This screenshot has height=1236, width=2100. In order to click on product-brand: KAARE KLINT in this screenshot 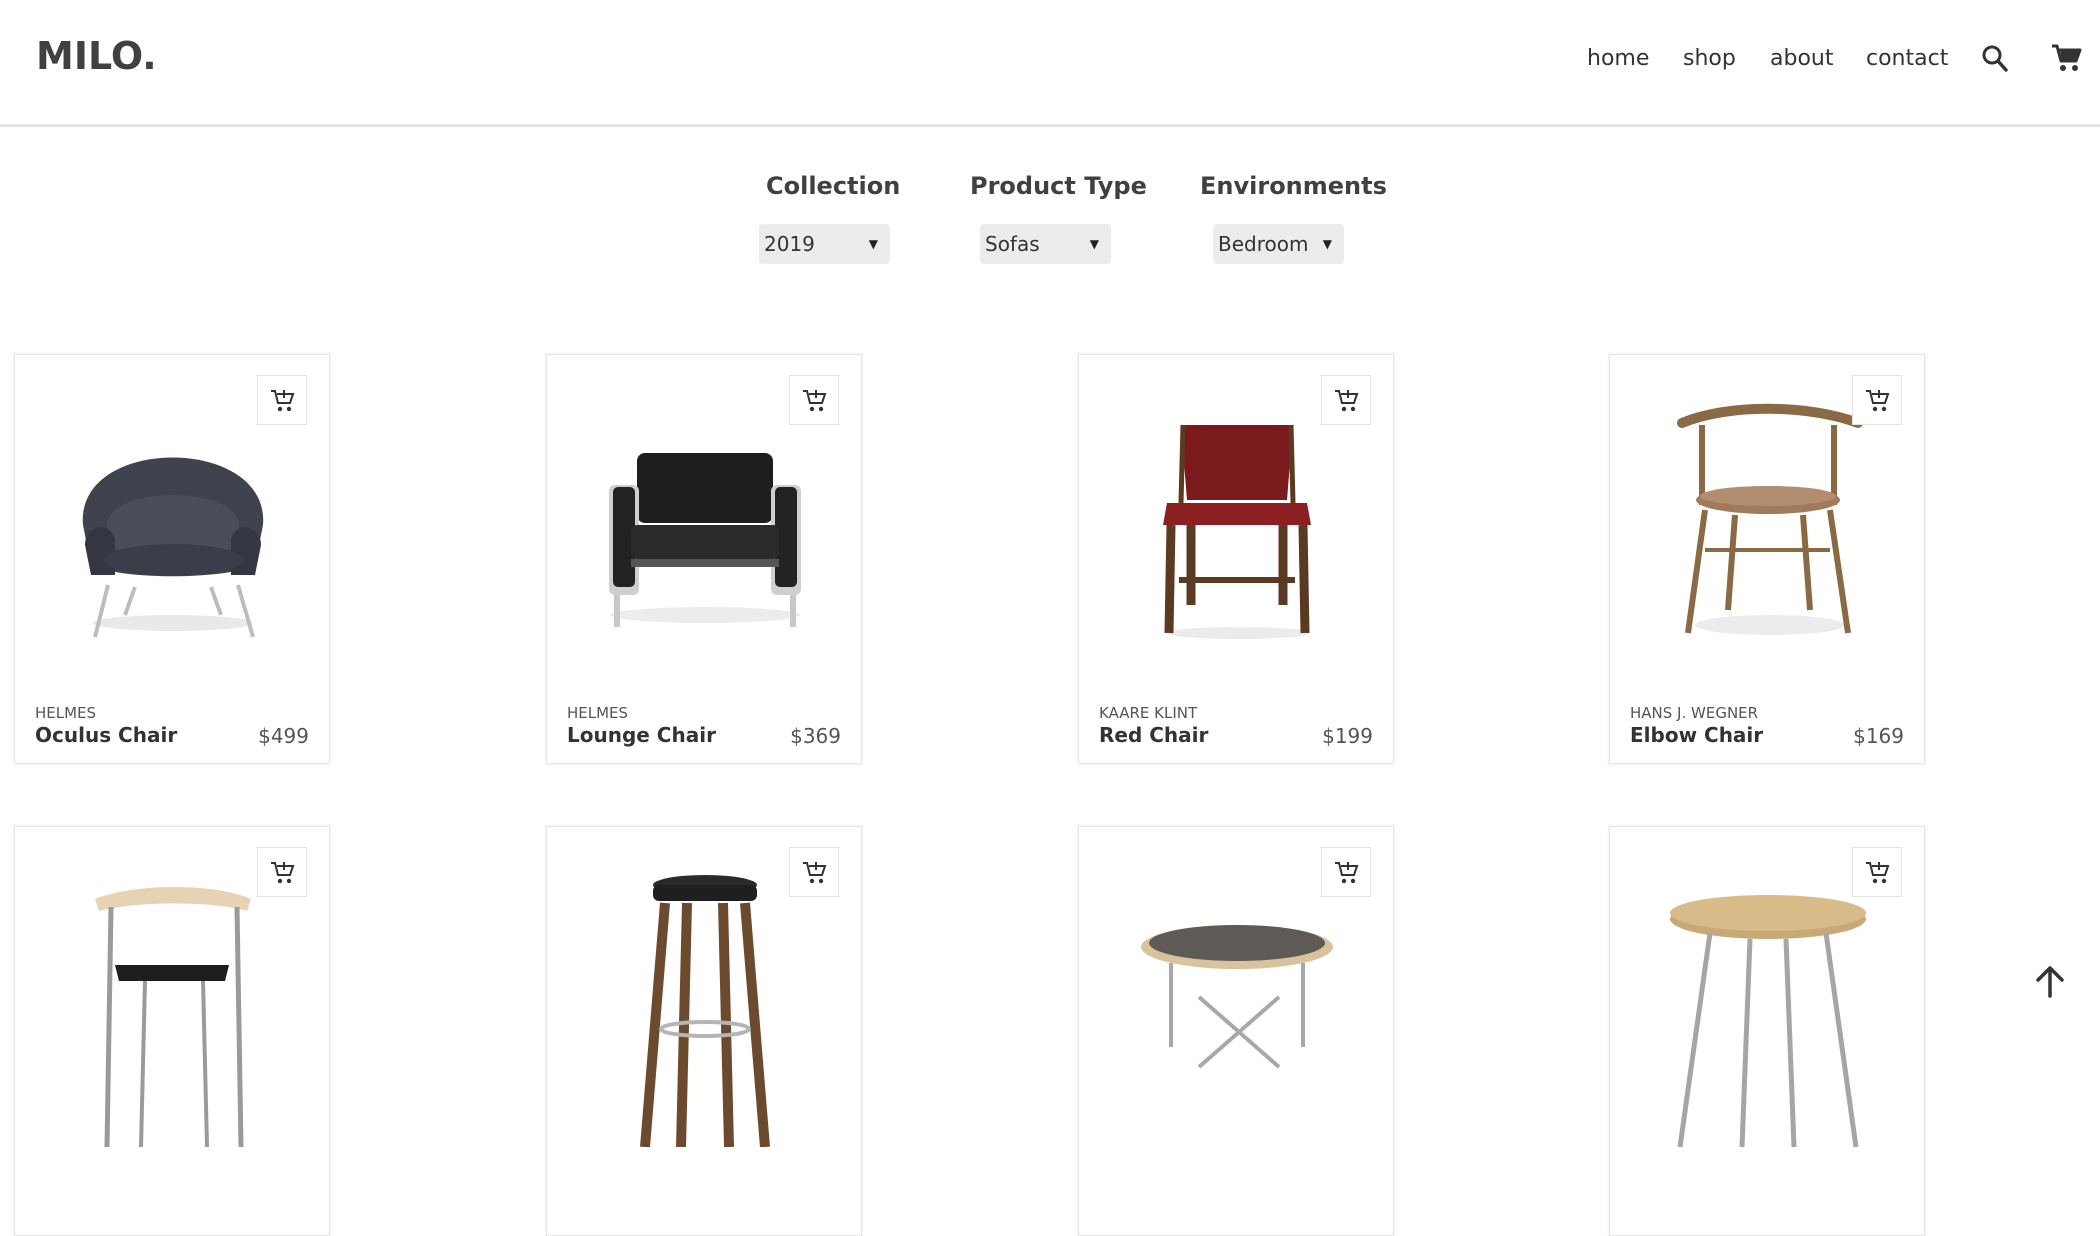, I will do `click(1148, 713)`.